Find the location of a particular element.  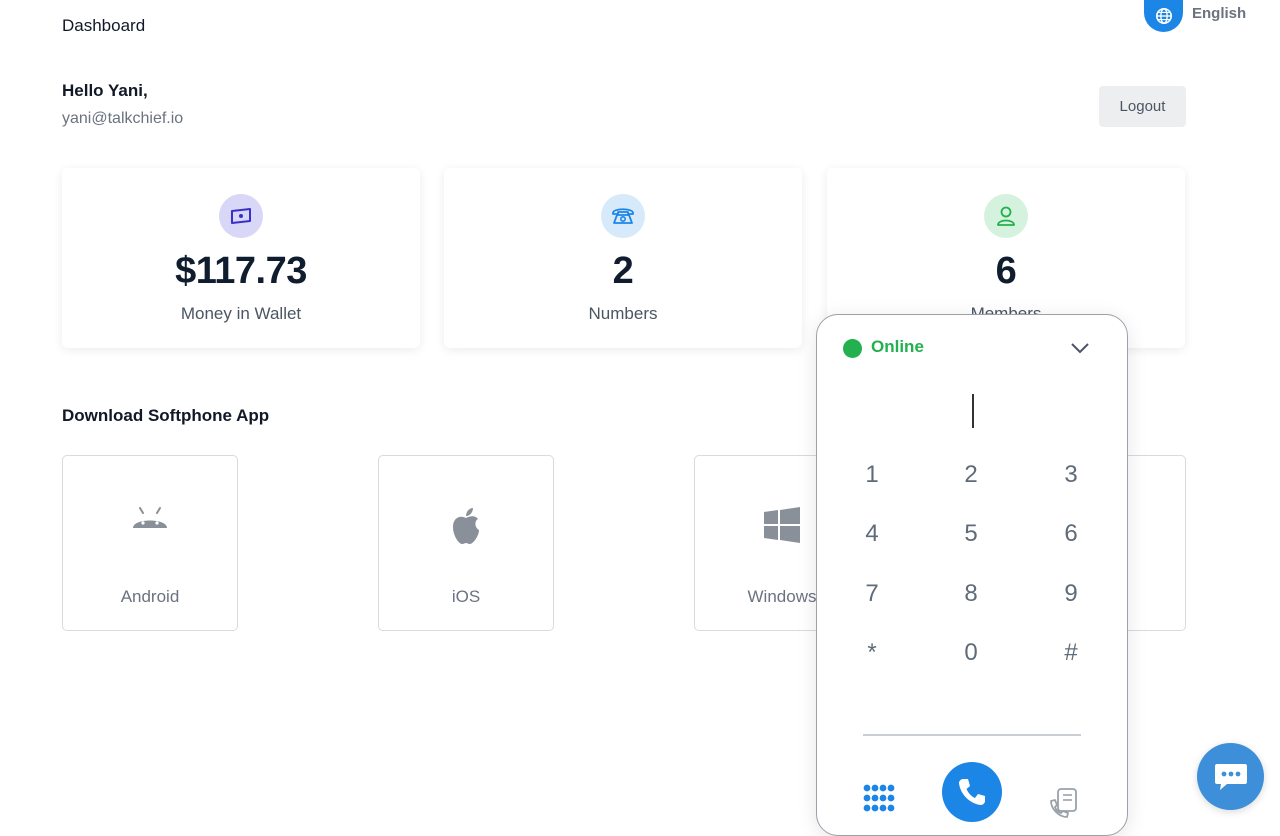

key-5: 5 is located at coordinates (971, 534).